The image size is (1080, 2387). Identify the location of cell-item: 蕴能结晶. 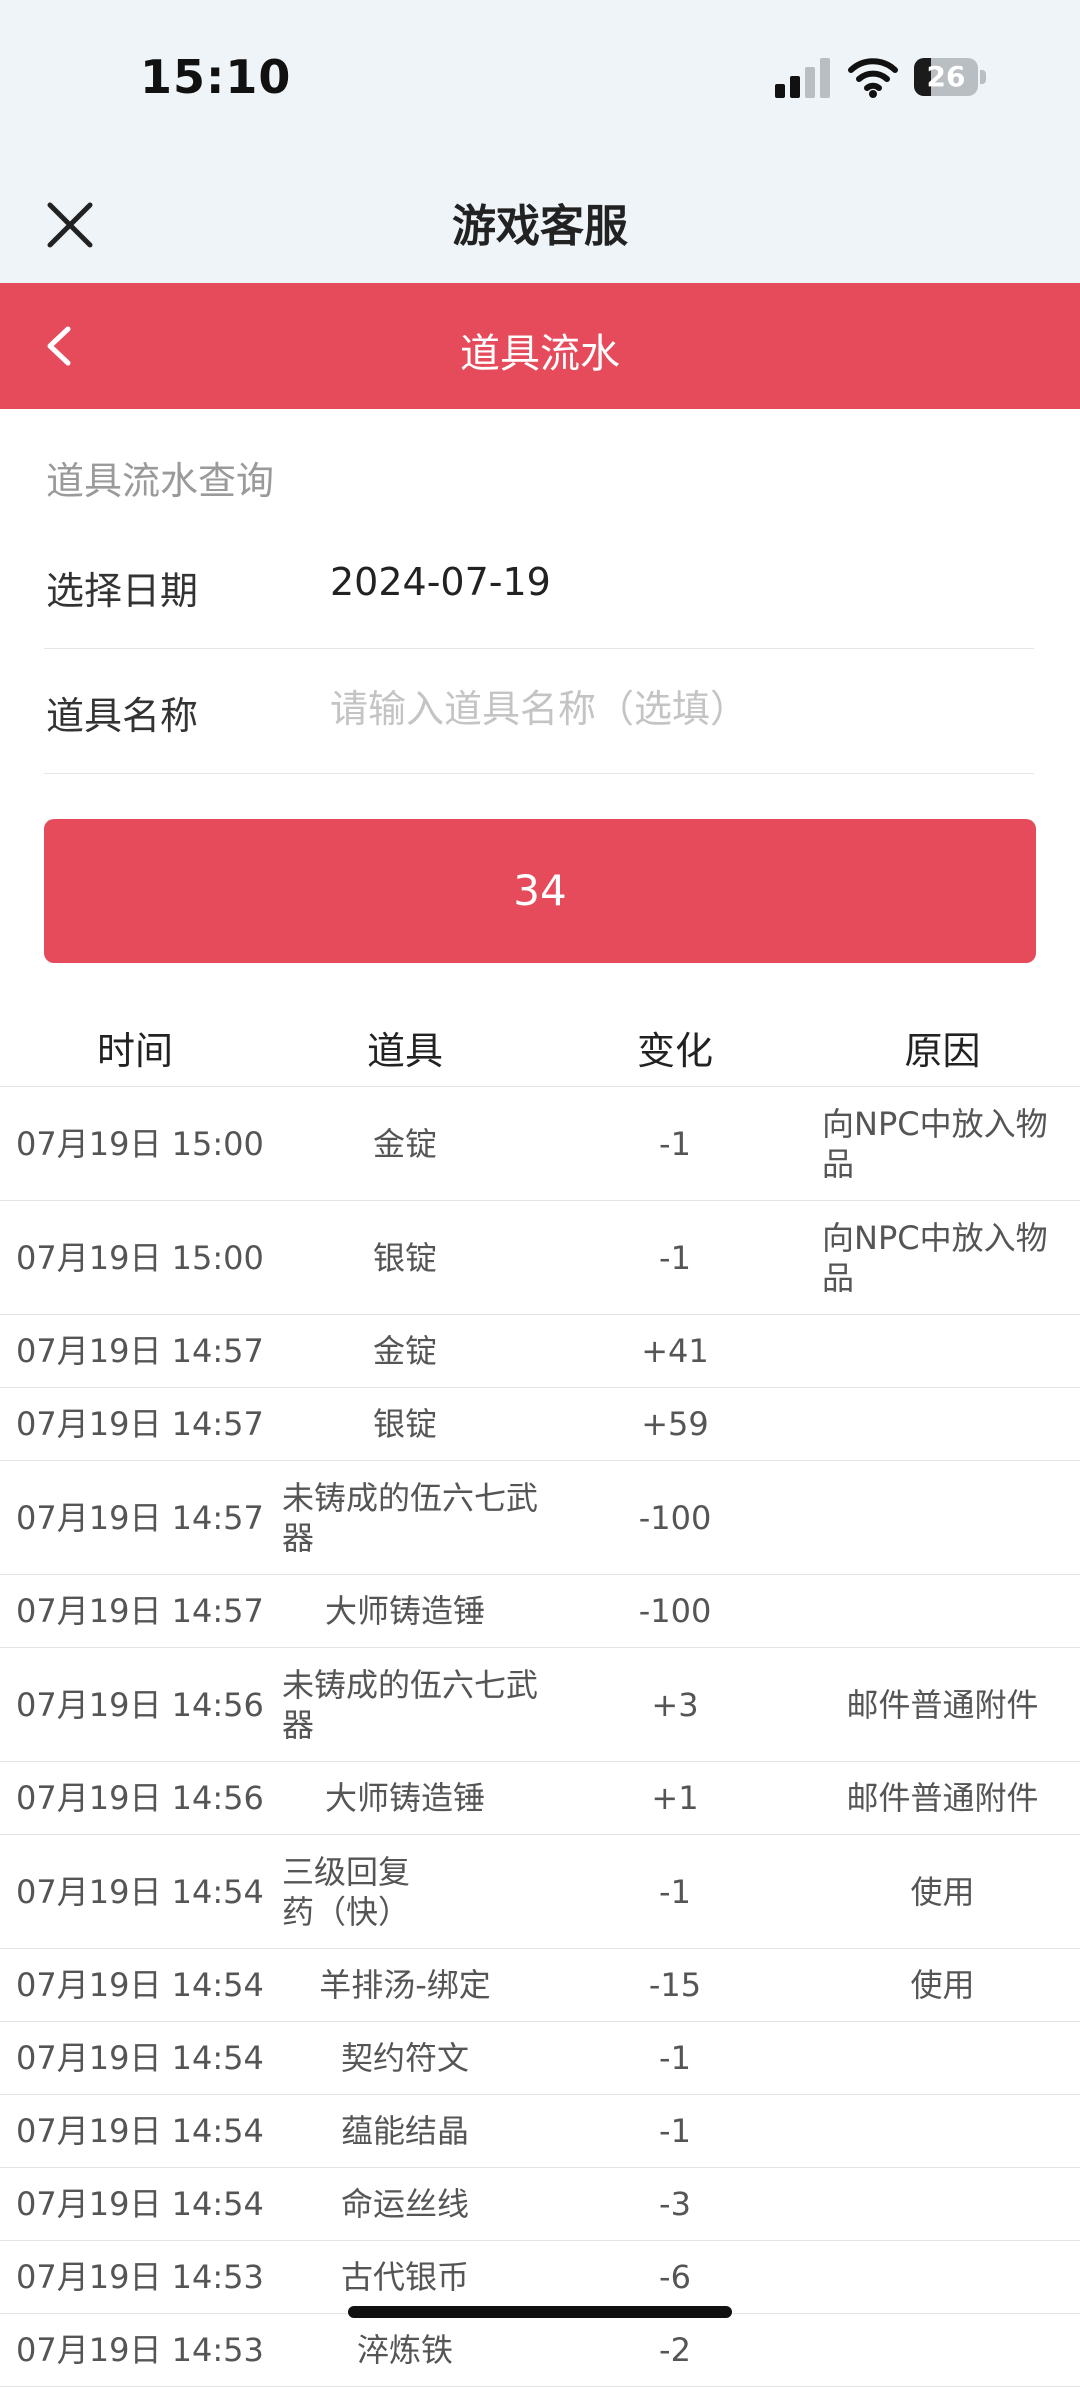
(404, 2131).